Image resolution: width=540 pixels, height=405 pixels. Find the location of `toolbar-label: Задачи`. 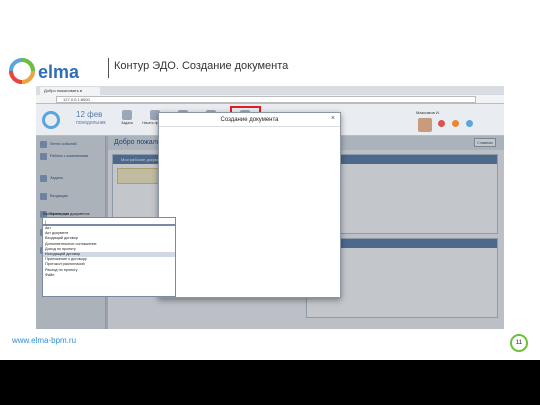

toolbar-label: Задачи is located at coordinates (127, 123).